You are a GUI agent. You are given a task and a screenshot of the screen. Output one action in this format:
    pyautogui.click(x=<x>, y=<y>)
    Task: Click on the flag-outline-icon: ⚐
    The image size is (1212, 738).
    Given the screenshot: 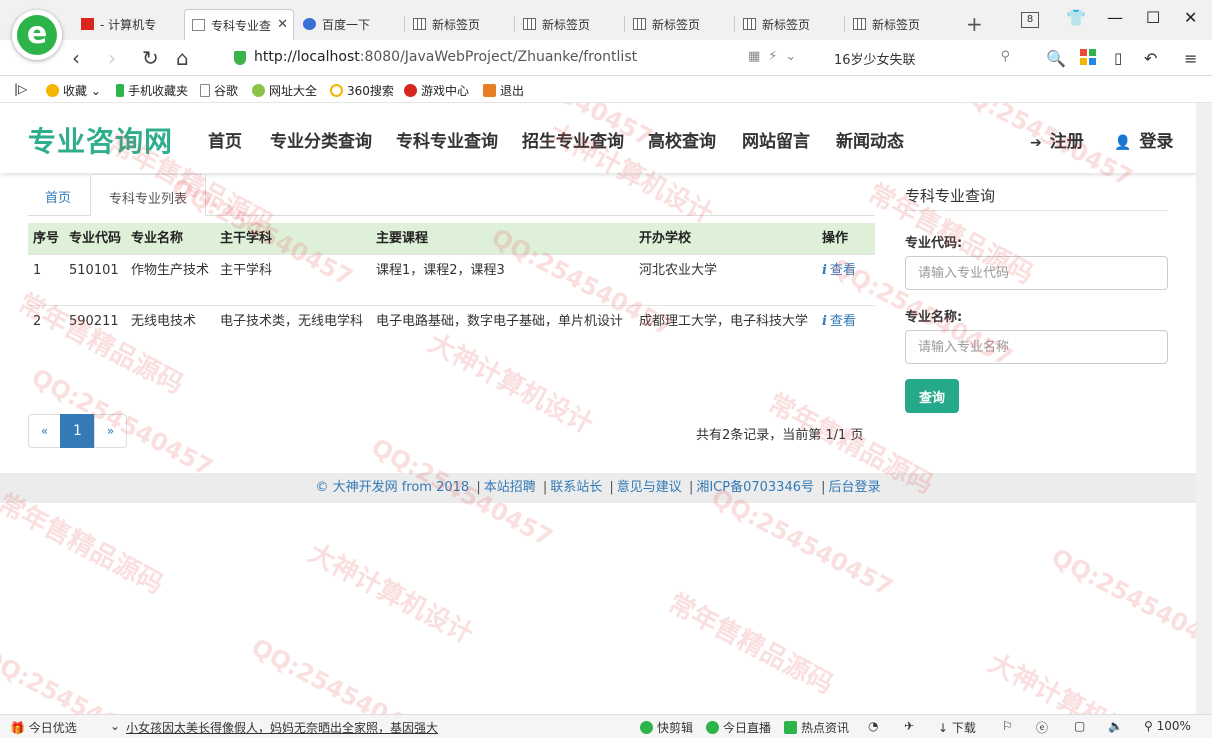 What is the action you would take?
    pyautogui.click(x=1007, y=726)
    